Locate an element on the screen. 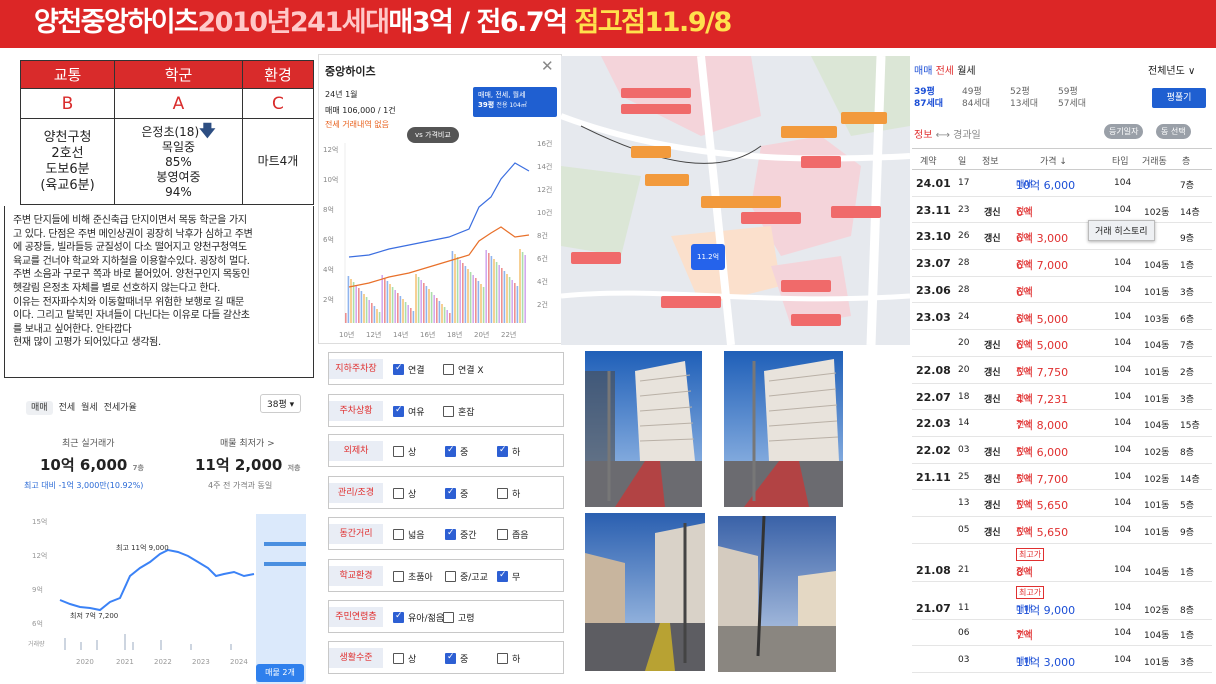 This screenshot has width=1216, height=684. check-option: 무 is located at coordinates (508, 576).